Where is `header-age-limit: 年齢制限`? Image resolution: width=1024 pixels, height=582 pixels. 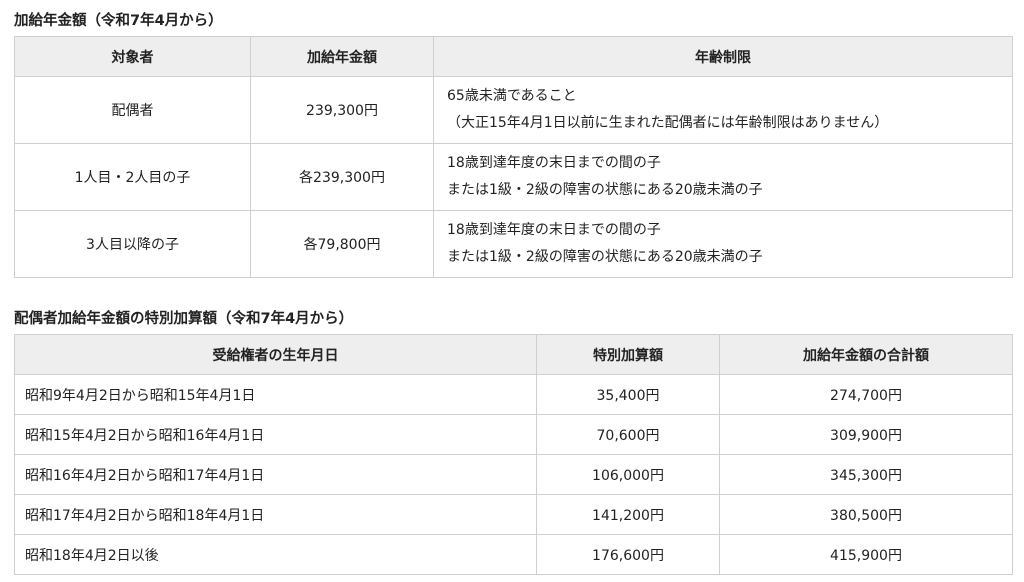 header-age-limit: 年齢制限 is located at coordinates (723, 56).